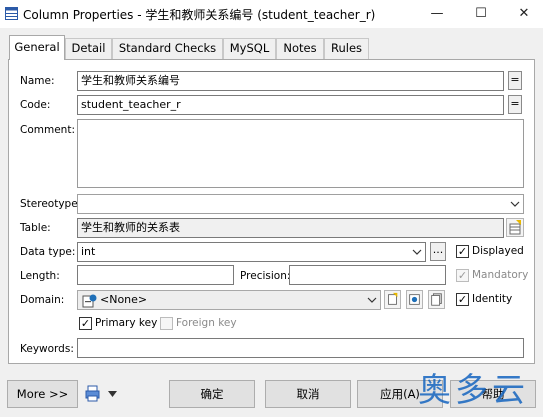 Image resolution: width=543 pixels, height=417 pixels. Describe the element at coordinates (51, 204) in the screenshot. I see `stereotype-label: Stereotype:` at that location.